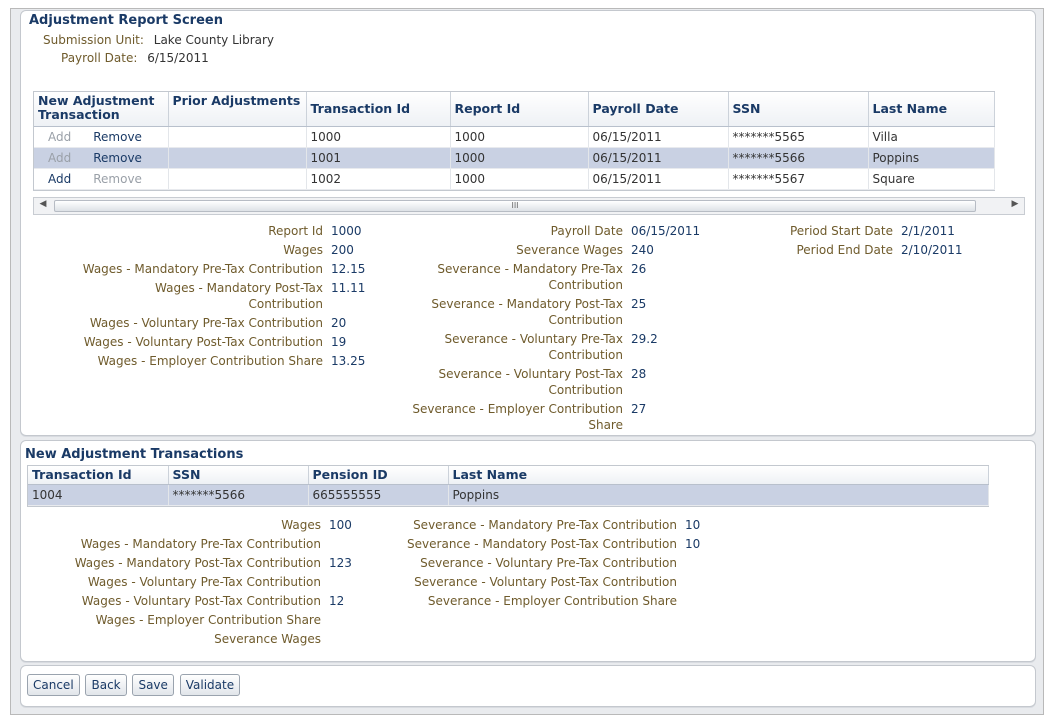  I want to click on field-value: 28, so click(639, 374).